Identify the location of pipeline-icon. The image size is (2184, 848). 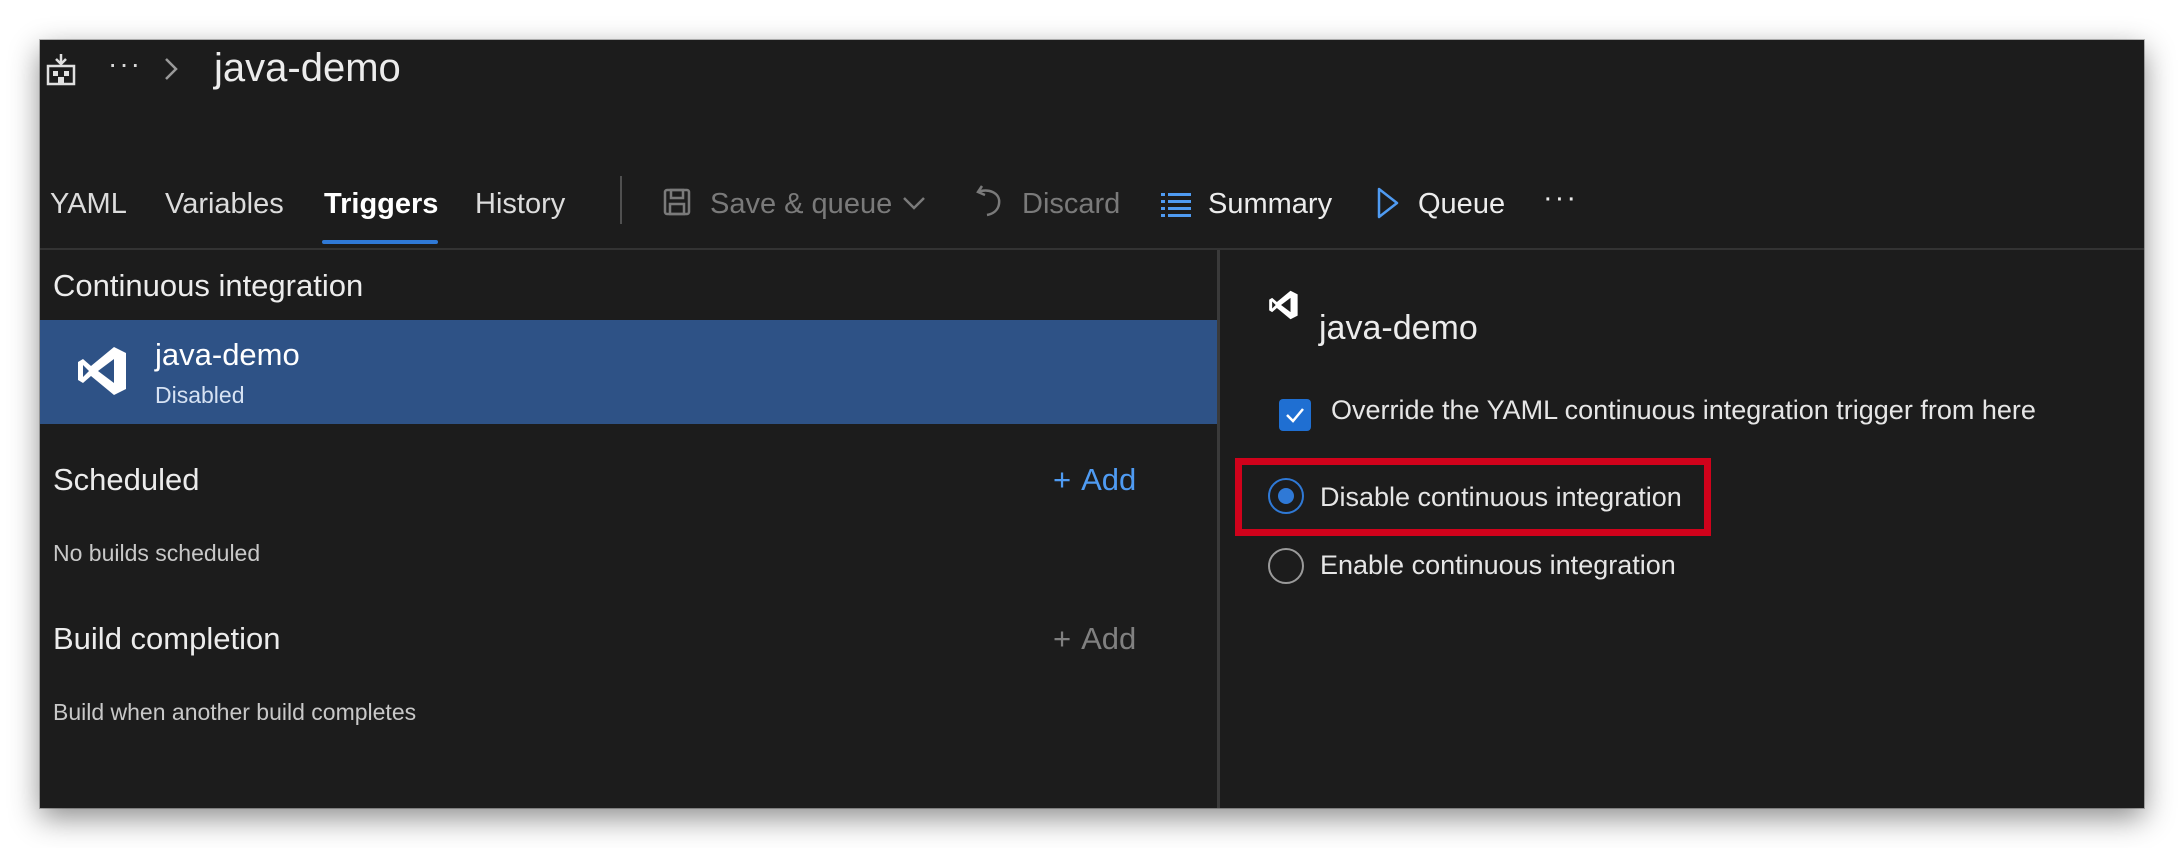
(61, 69).